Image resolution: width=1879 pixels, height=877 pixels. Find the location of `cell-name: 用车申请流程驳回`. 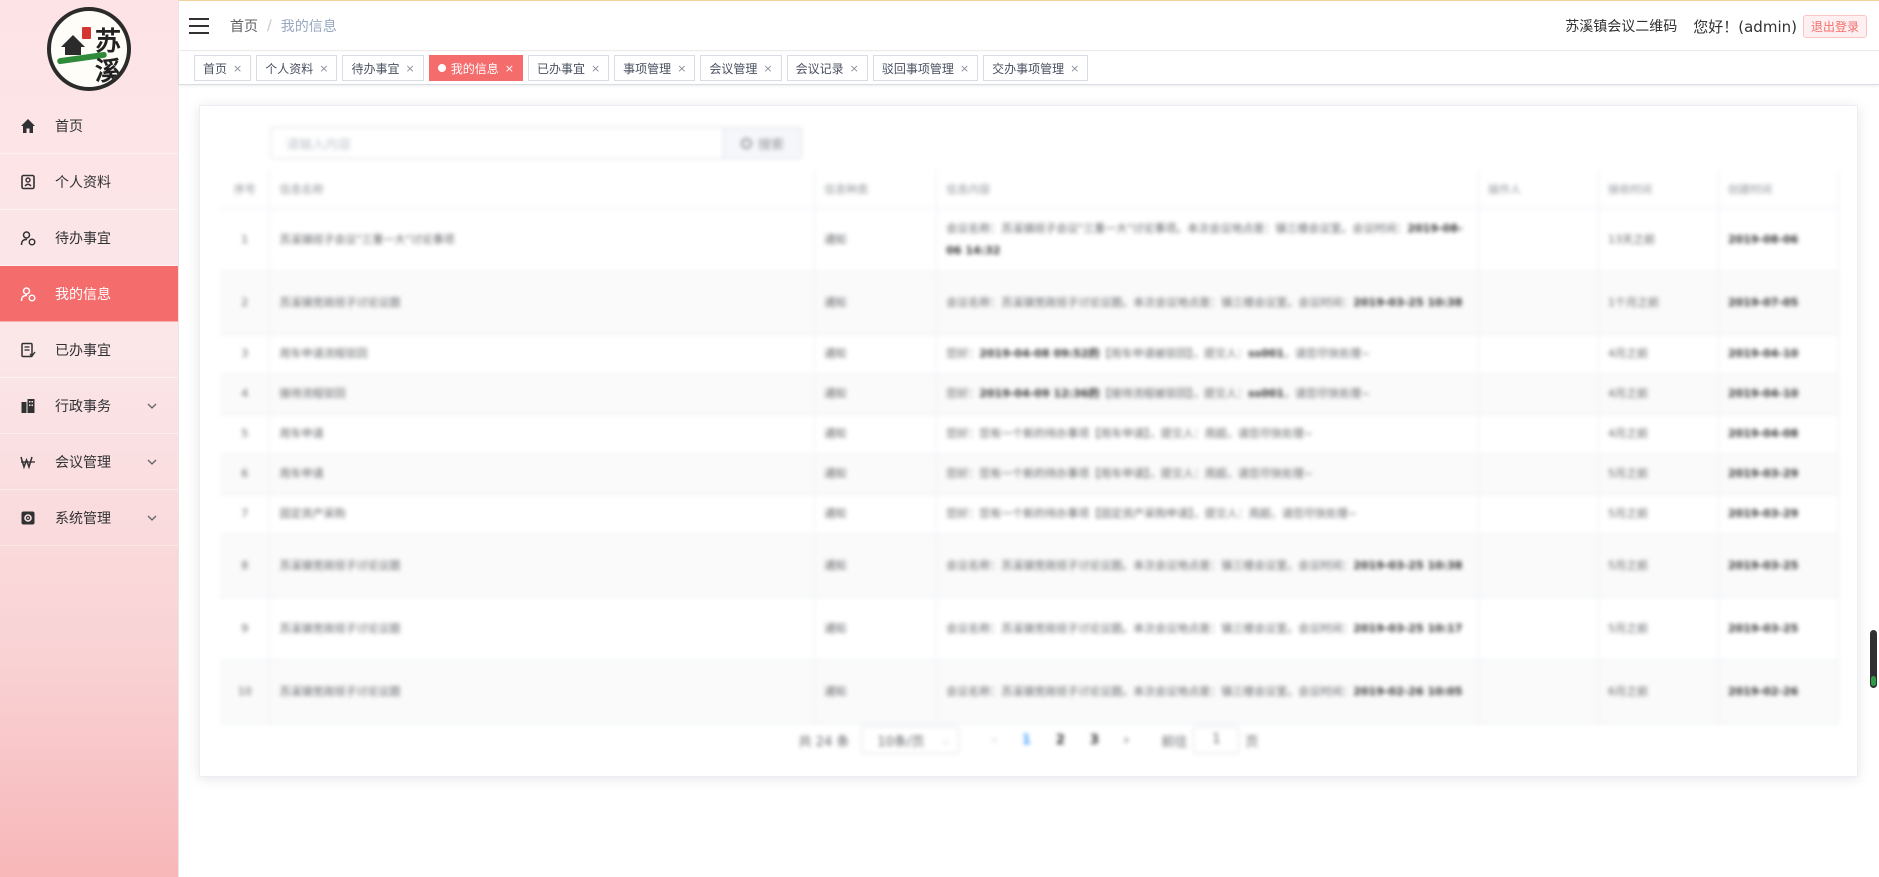

cell-name: 用车申请流程驳回 is located at coordinates (542, 354).